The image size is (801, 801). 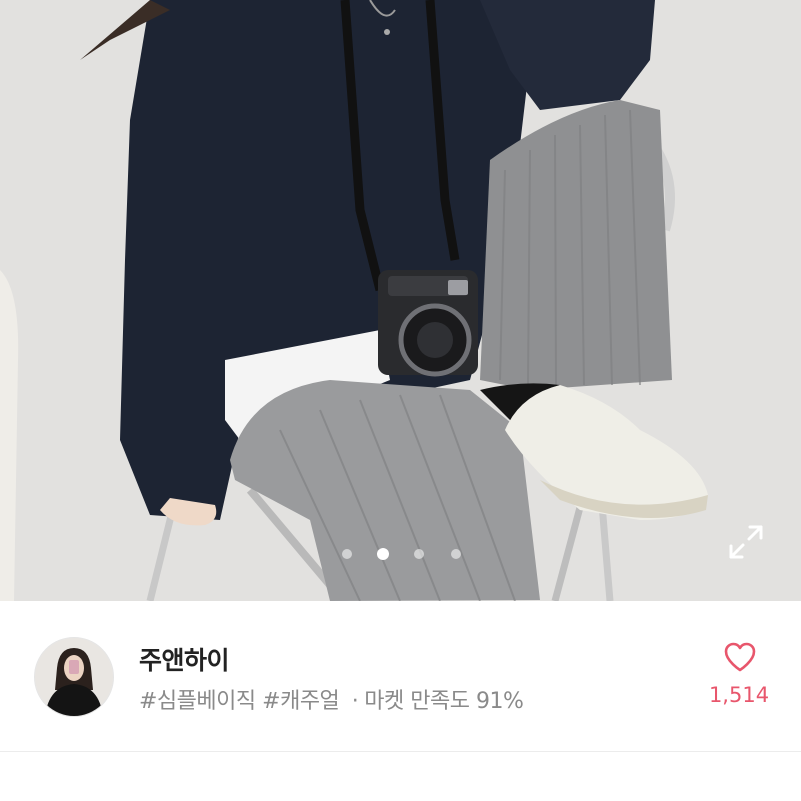 I want to click on shop-meta: #심플베이직 #캐주얼 · 마켓 만족도 91%, so click(x=331, y=699).